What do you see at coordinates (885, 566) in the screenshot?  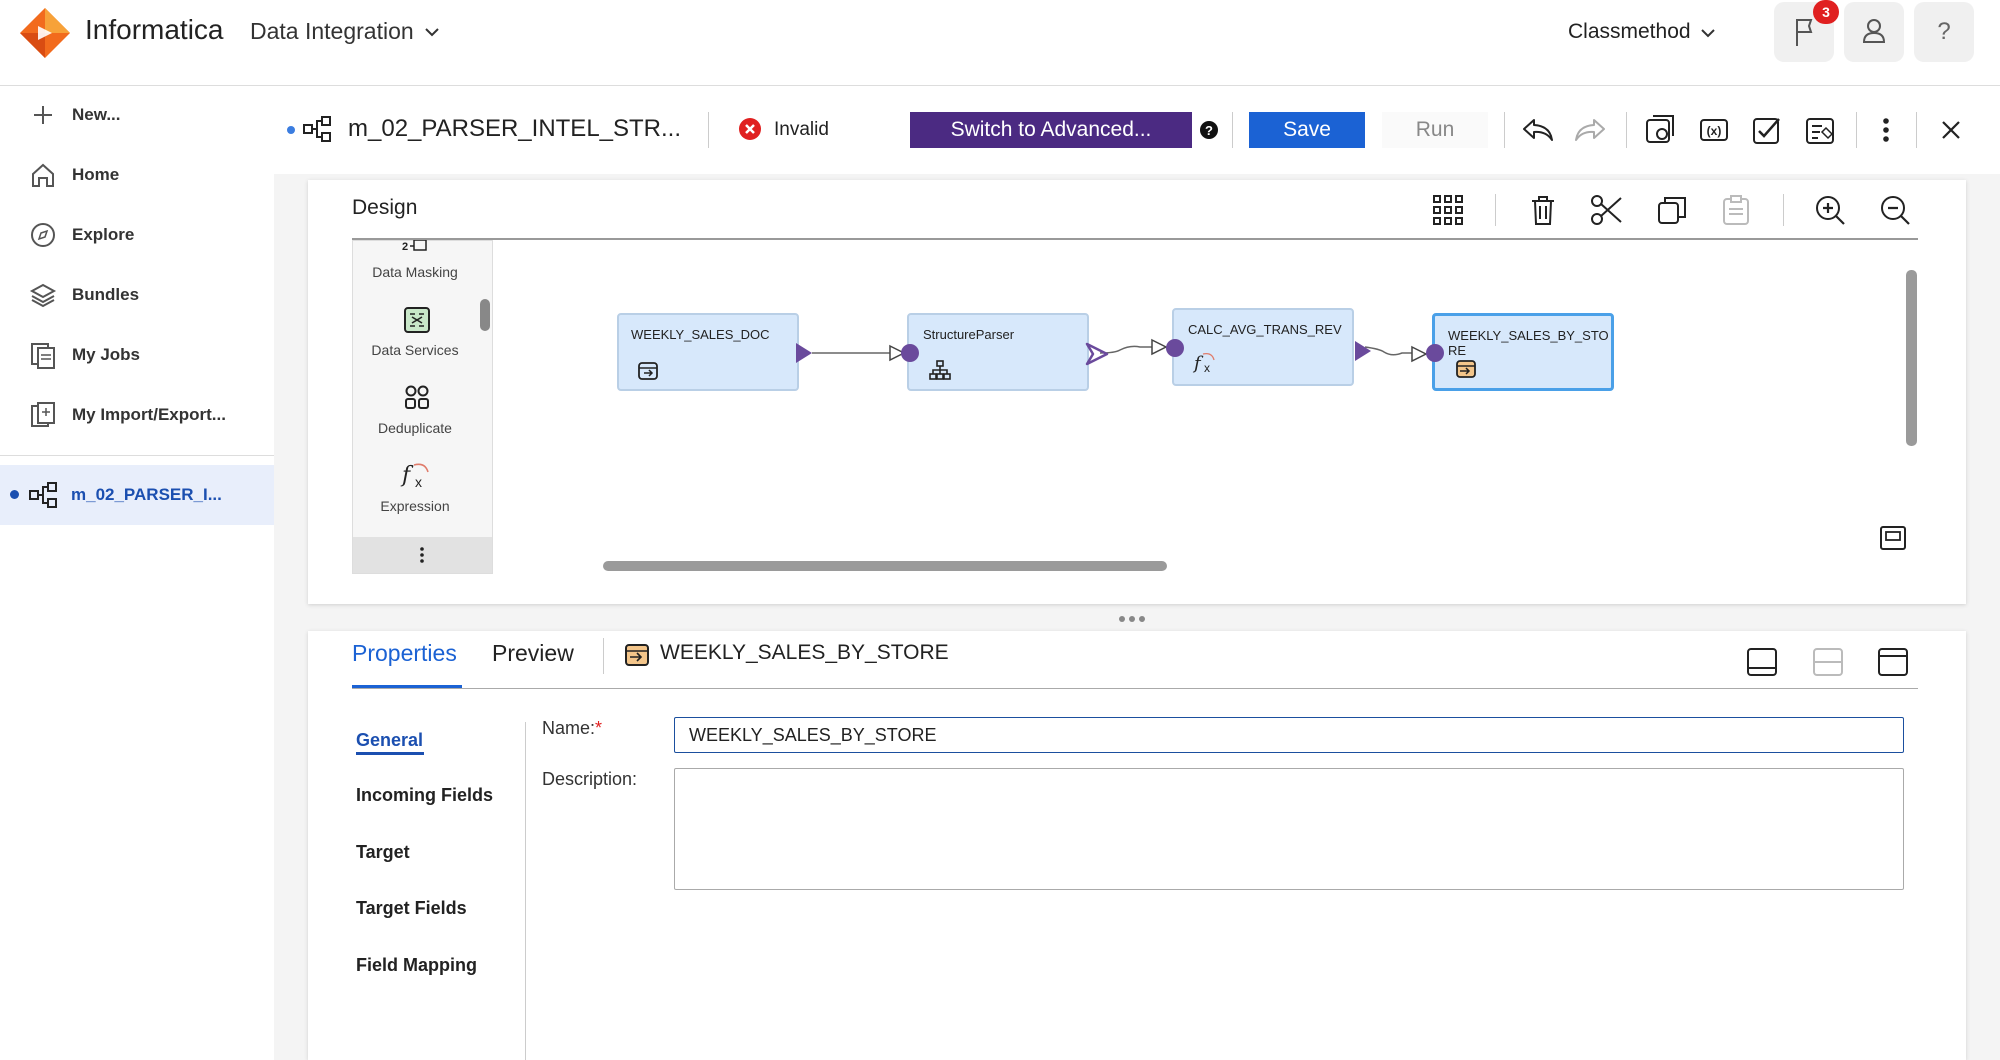 I see `canvas-horizontal-scrollbar` at bounding box center [885, 566].